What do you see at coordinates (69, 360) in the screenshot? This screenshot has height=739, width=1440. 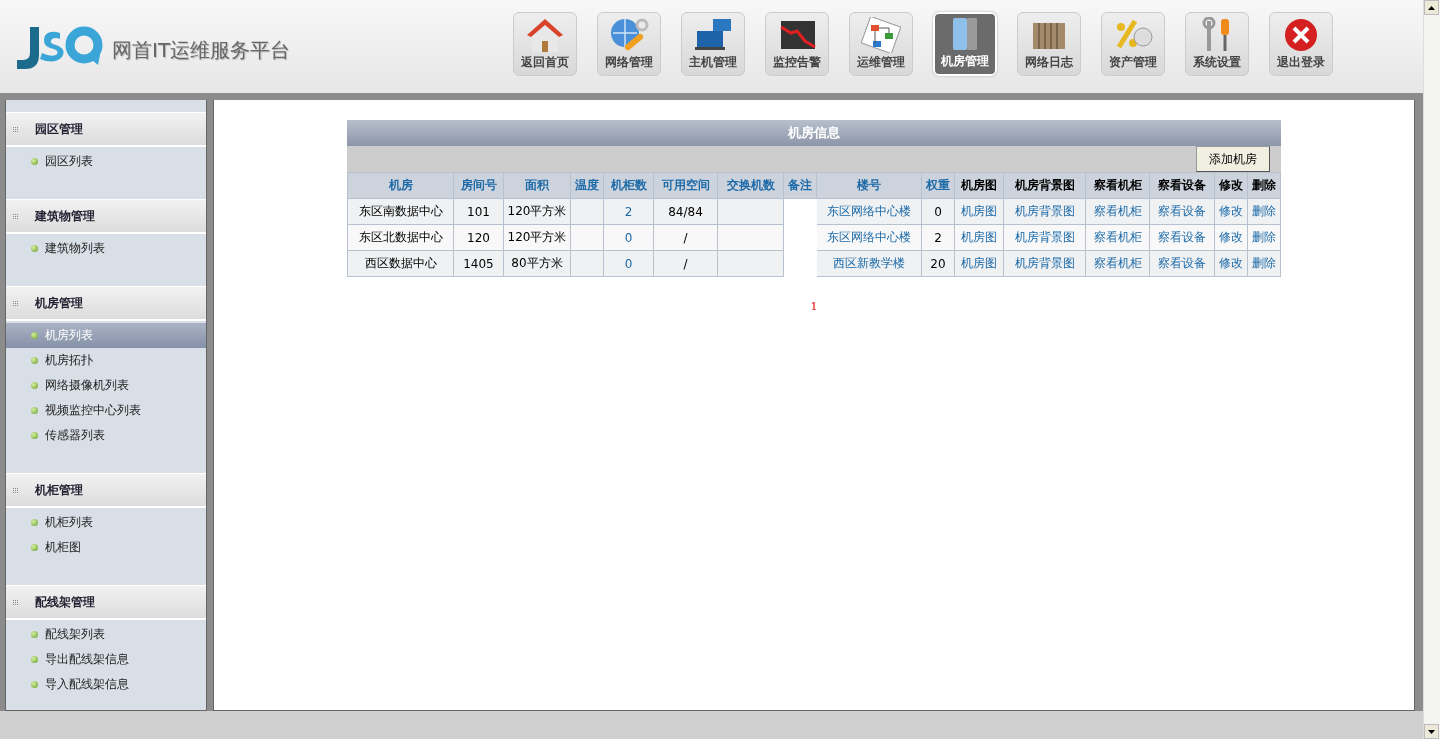 I see `sidebar-item-label: 机房拓扑` at bounding box center [69, 360].